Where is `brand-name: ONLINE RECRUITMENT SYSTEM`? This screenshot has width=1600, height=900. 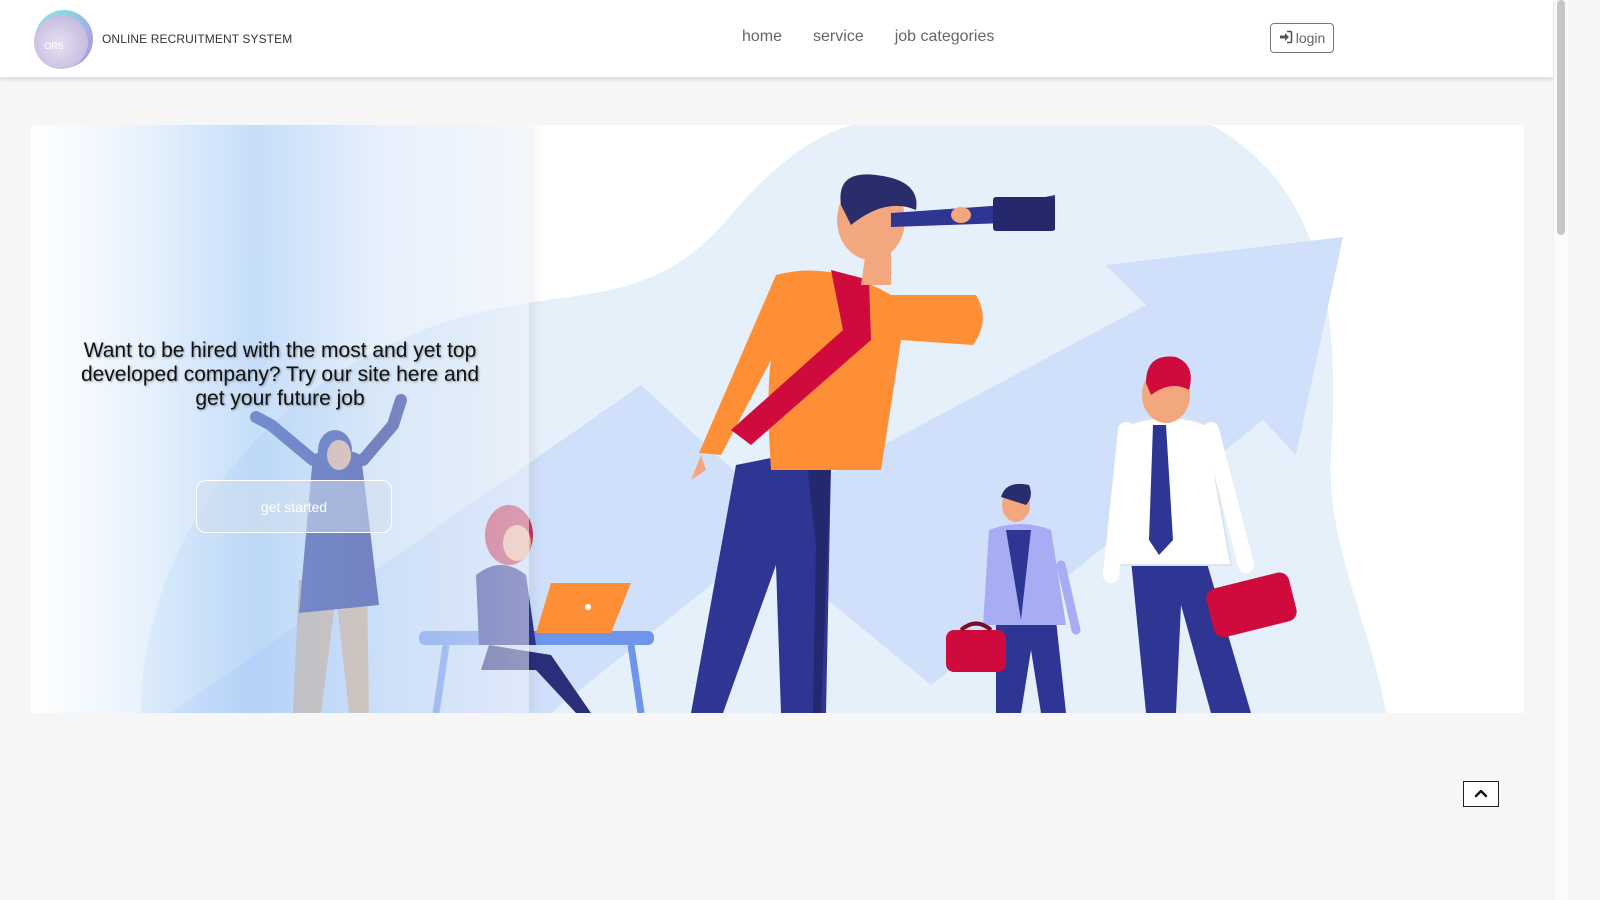 brand-name: ONLINE RECRUITMENT SYSTEM is located at coordinates (197, 39).